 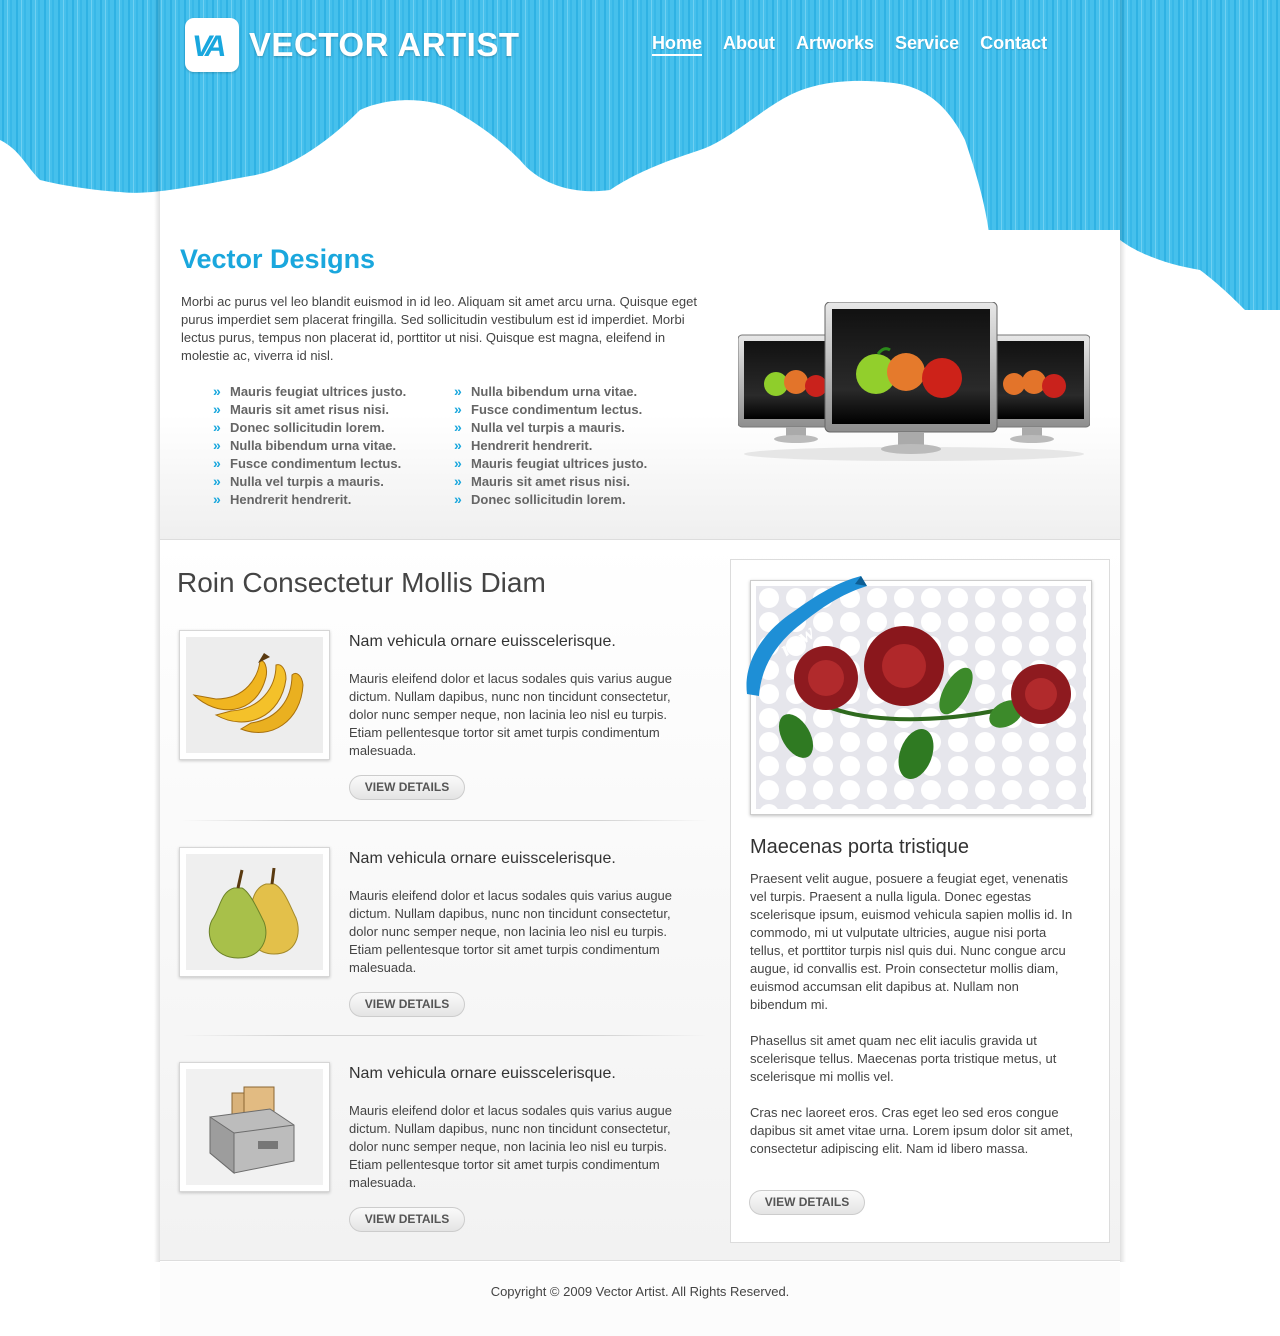 I want to click on intro-title: Vector Designs, so click(x=278, y=259).